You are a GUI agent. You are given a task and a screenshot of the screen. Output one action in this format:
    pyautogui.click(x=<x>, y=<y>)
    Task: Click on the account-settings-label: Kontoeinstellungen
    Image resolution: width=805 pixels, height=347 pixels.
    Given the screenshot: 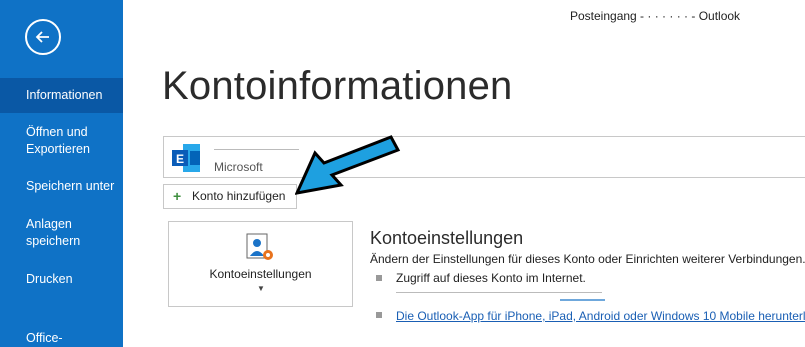 What is the action you would take?
    pyautogui.click(x=260, y=274)
    